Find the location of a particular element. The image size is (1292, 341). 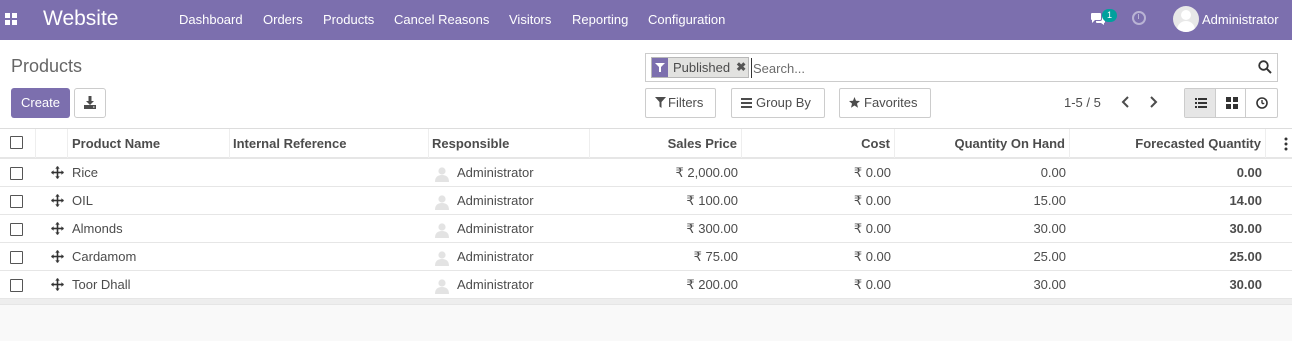

header-internal-reference: Internal Reference is located at coordinates (329, 143).